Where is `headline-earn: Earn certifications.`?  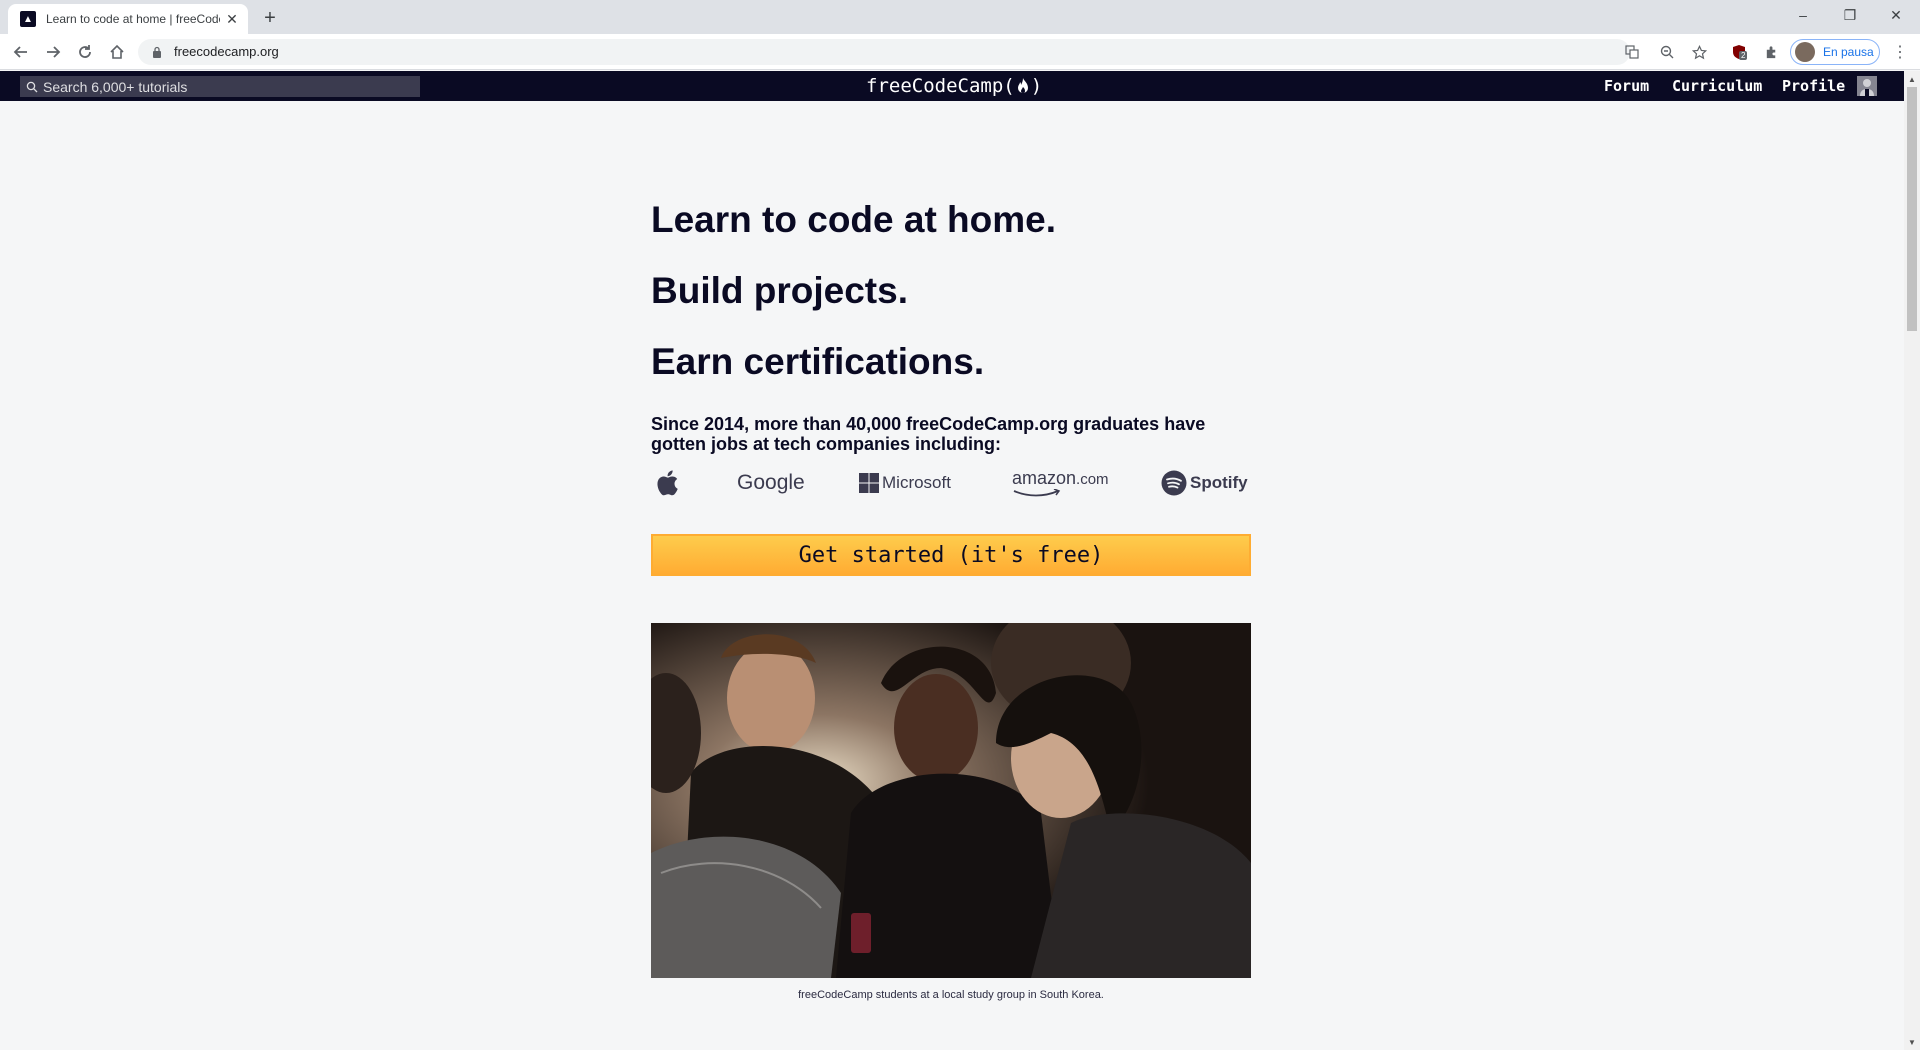 headline-earn: Earn certifications. is located at coordinates (818, 361).